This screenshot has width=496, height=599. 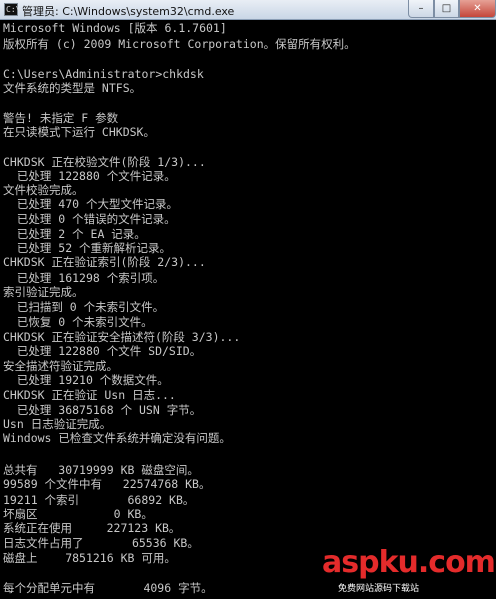 I want to click on console-line: 已处理 122880 个文件记录。, so click(x=89, y=176).